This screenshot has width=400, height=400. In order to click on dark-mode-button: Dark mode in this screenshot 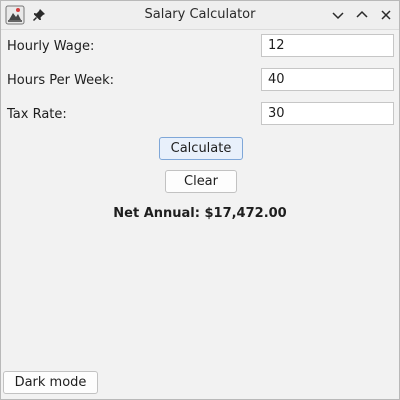, I will do `click(50, 382)`.